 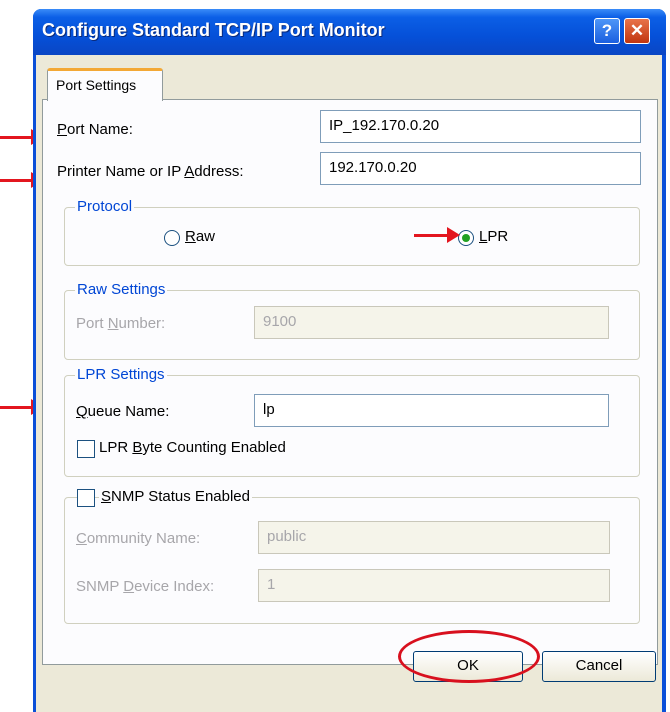 I want to click on close-button: ✕, so click(x=637, y=31).